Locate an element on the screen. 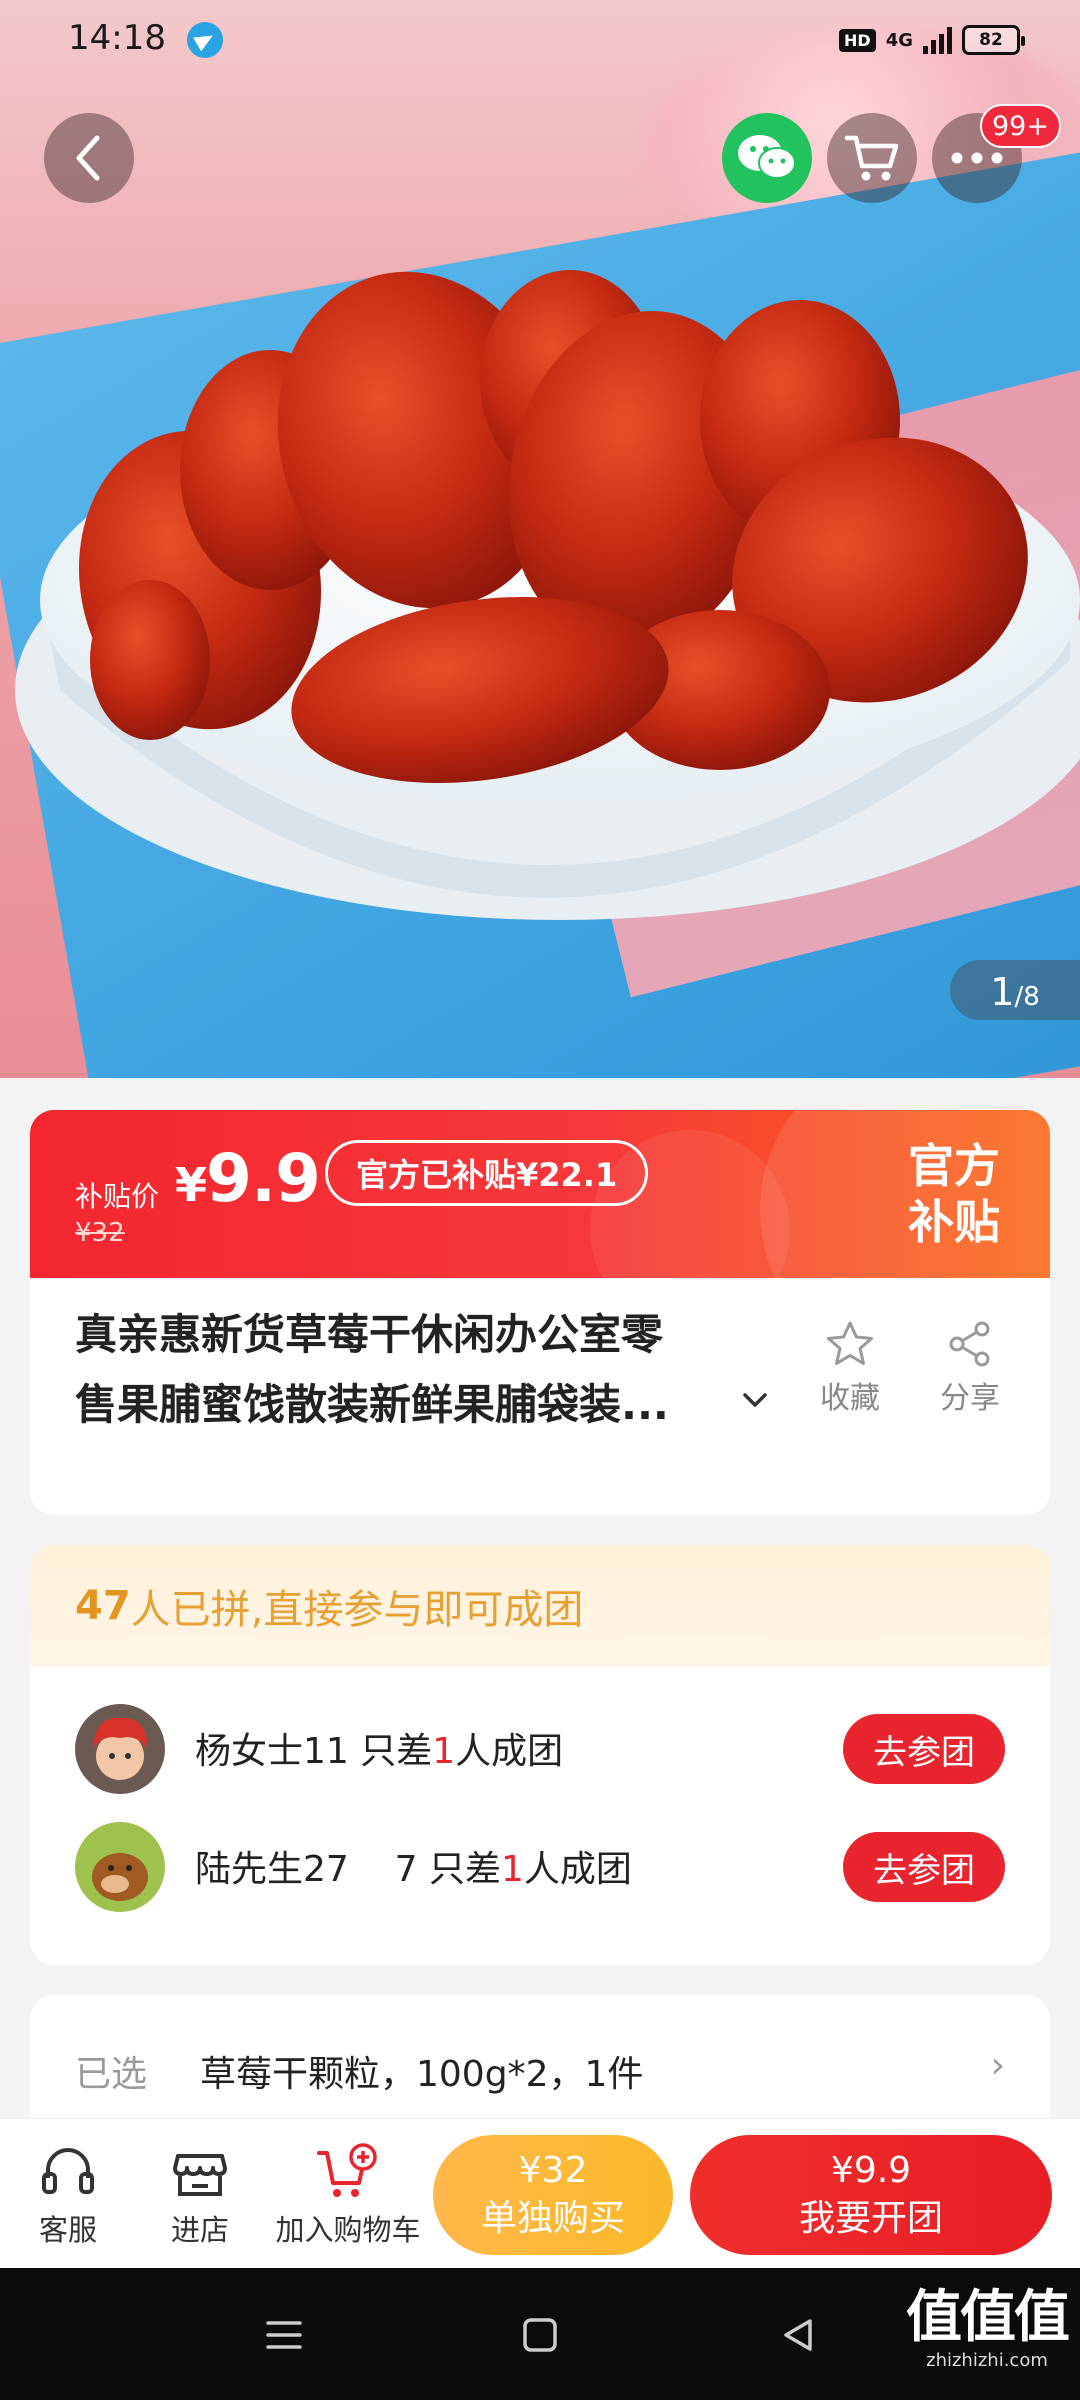 Image resolution: width=1080 pixels, height=2400 pixels. nav-back-icon is located at coordinates (798, 2335).